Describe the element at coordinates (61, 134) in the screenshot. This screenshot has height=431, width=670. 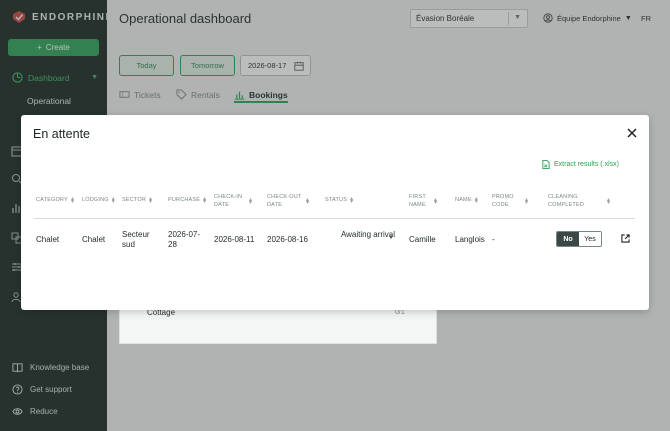
I see `modal-title: En attente` at that location.